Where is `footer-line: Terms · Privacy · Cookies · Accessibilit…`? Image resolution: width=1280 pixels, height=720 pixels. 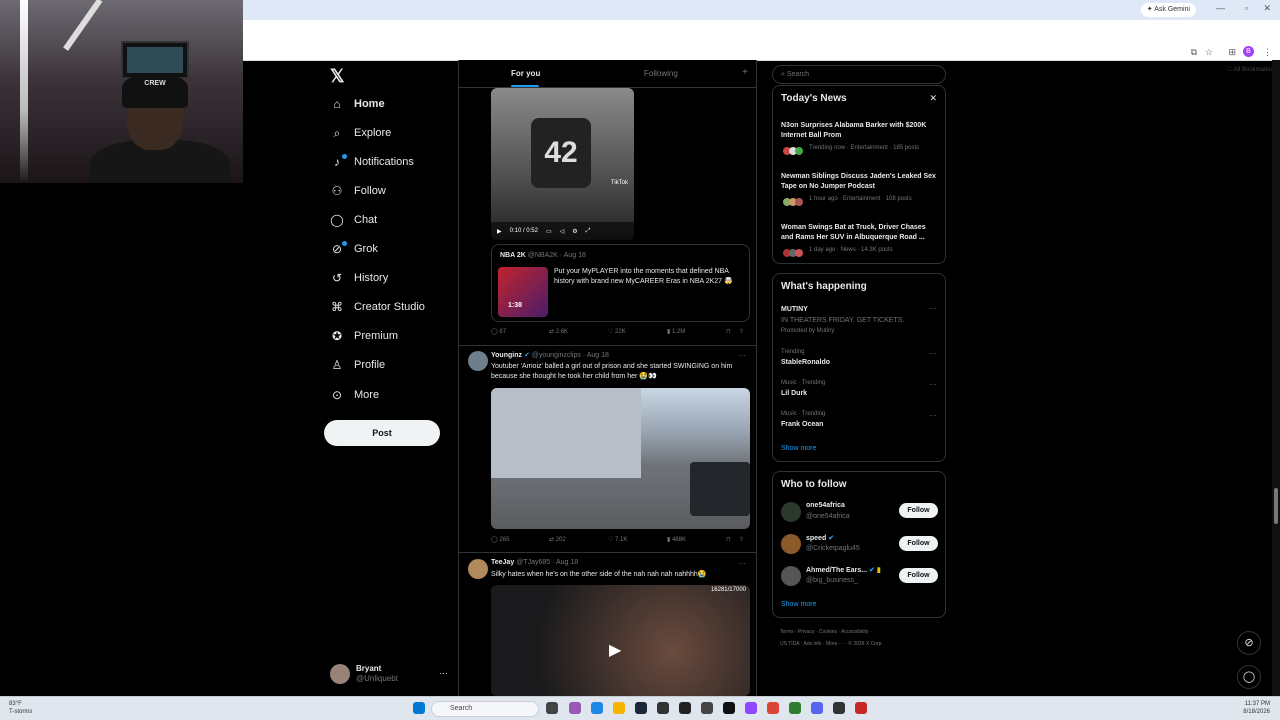 footer-line: Terms · Privacy · Cookies · Accessibilit… is located at coordinates (860, 632).